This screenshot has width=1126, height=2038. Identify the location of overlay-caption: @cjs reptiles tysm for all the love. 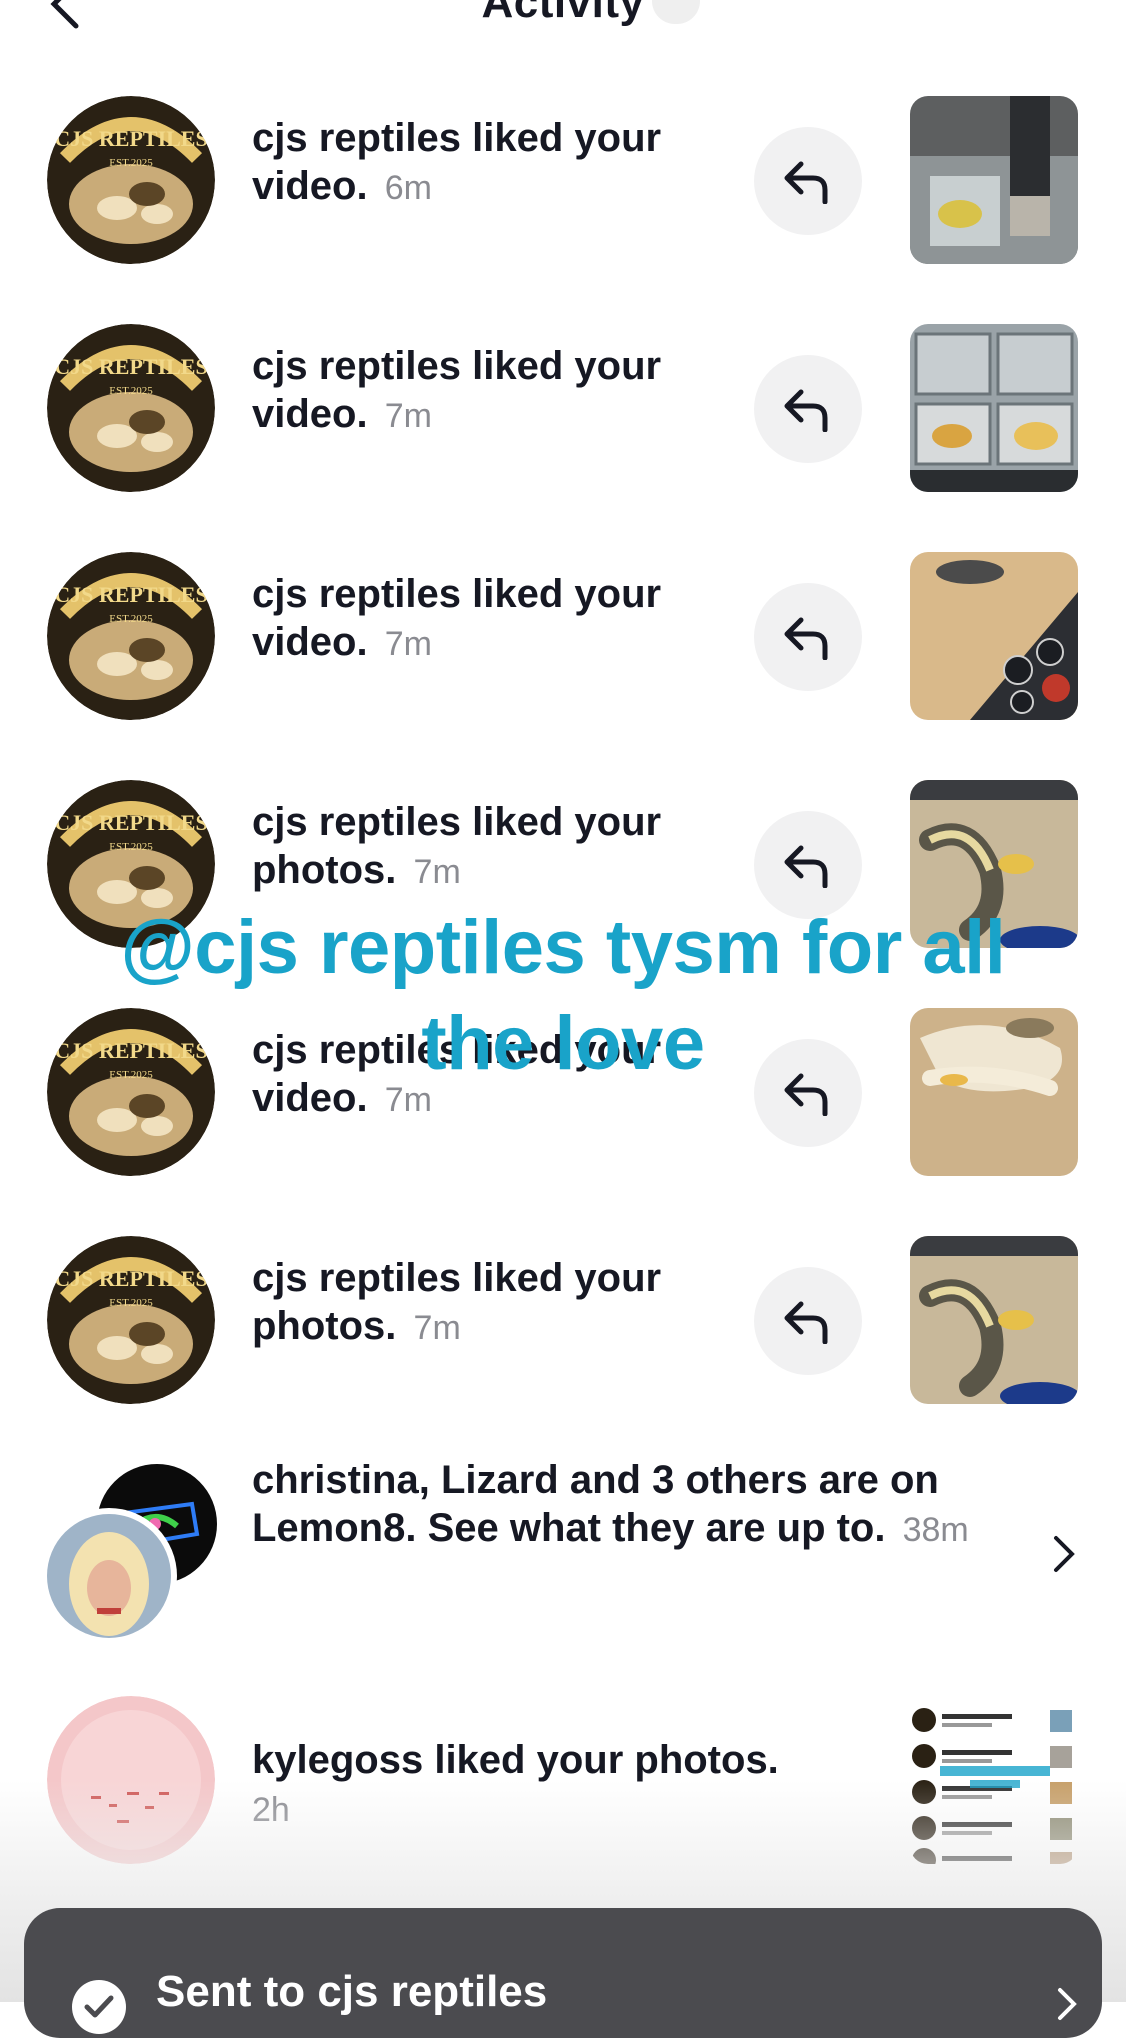
(563, 995).